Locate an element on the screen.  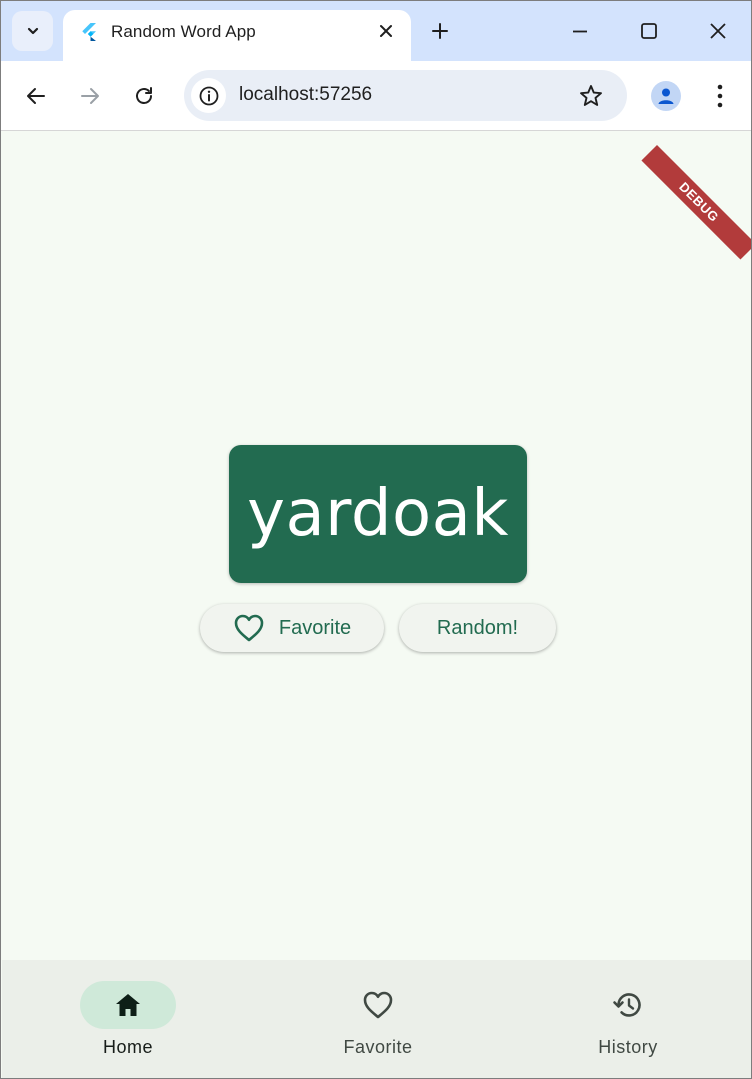
favorite-button: Favorite is located at coordinates (292, 628).